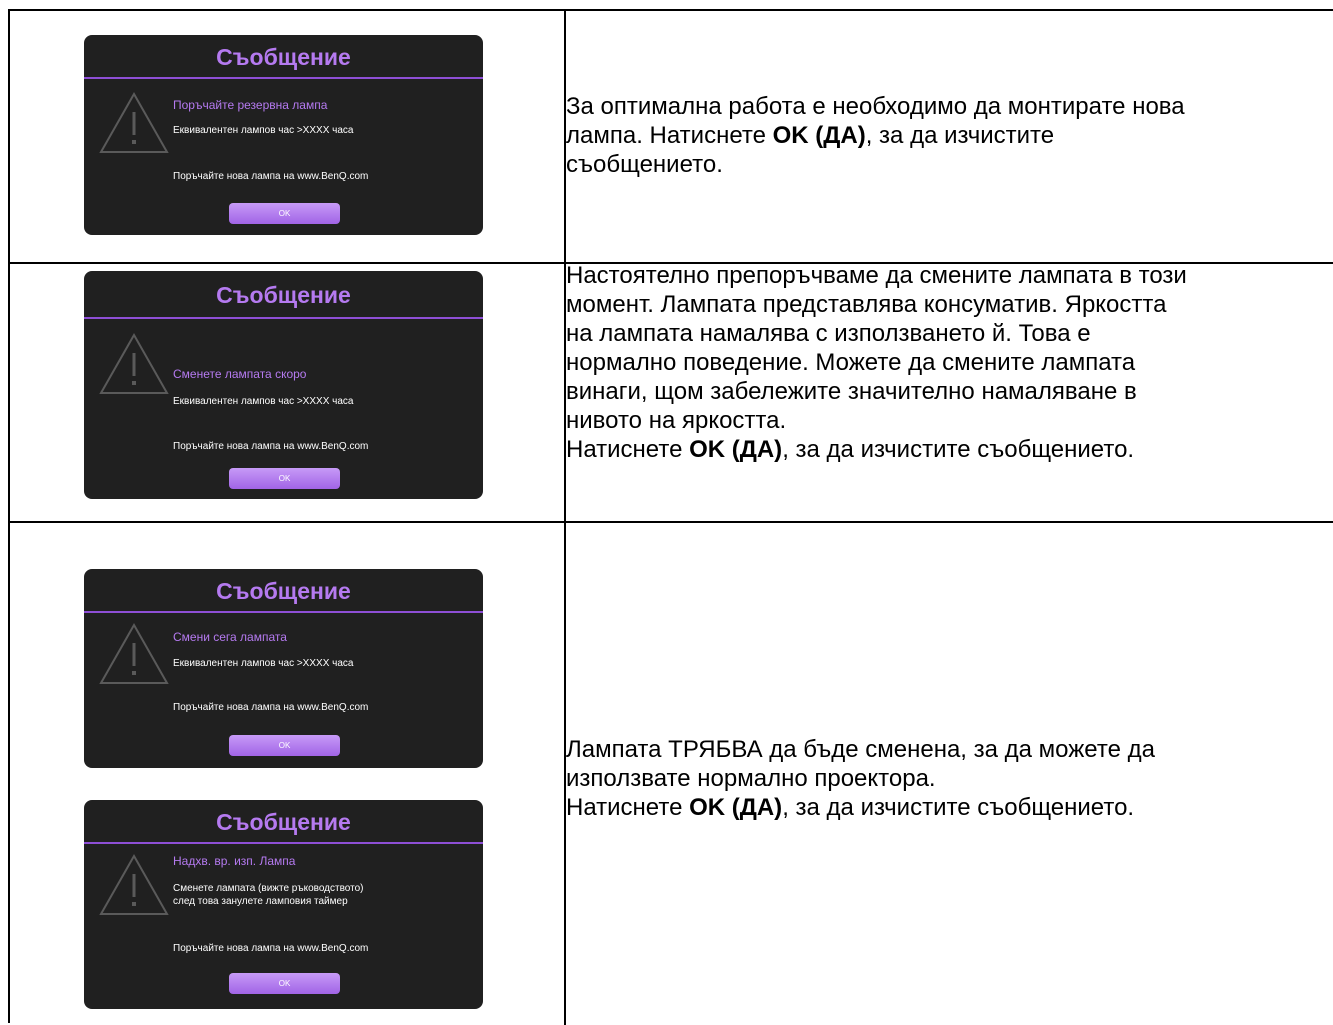  I want to click on replace-instructions-line: Сменете лампата (вижте ръководството), so click(268, 888).